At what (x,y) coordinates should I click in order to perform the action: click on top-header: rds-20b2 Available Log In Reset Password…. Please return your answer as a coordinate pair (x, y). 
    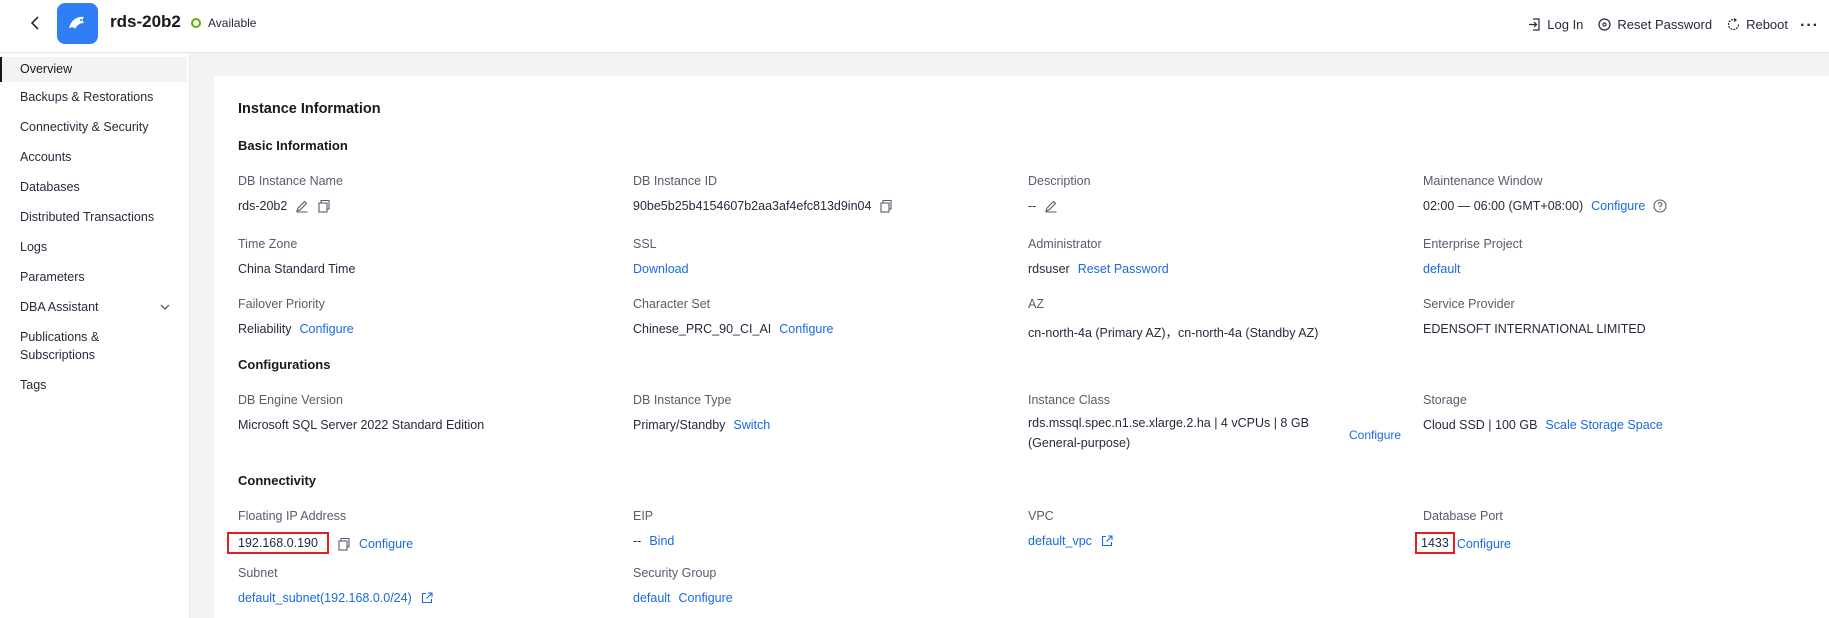
    Looking at the image, I should click on (914, 26).